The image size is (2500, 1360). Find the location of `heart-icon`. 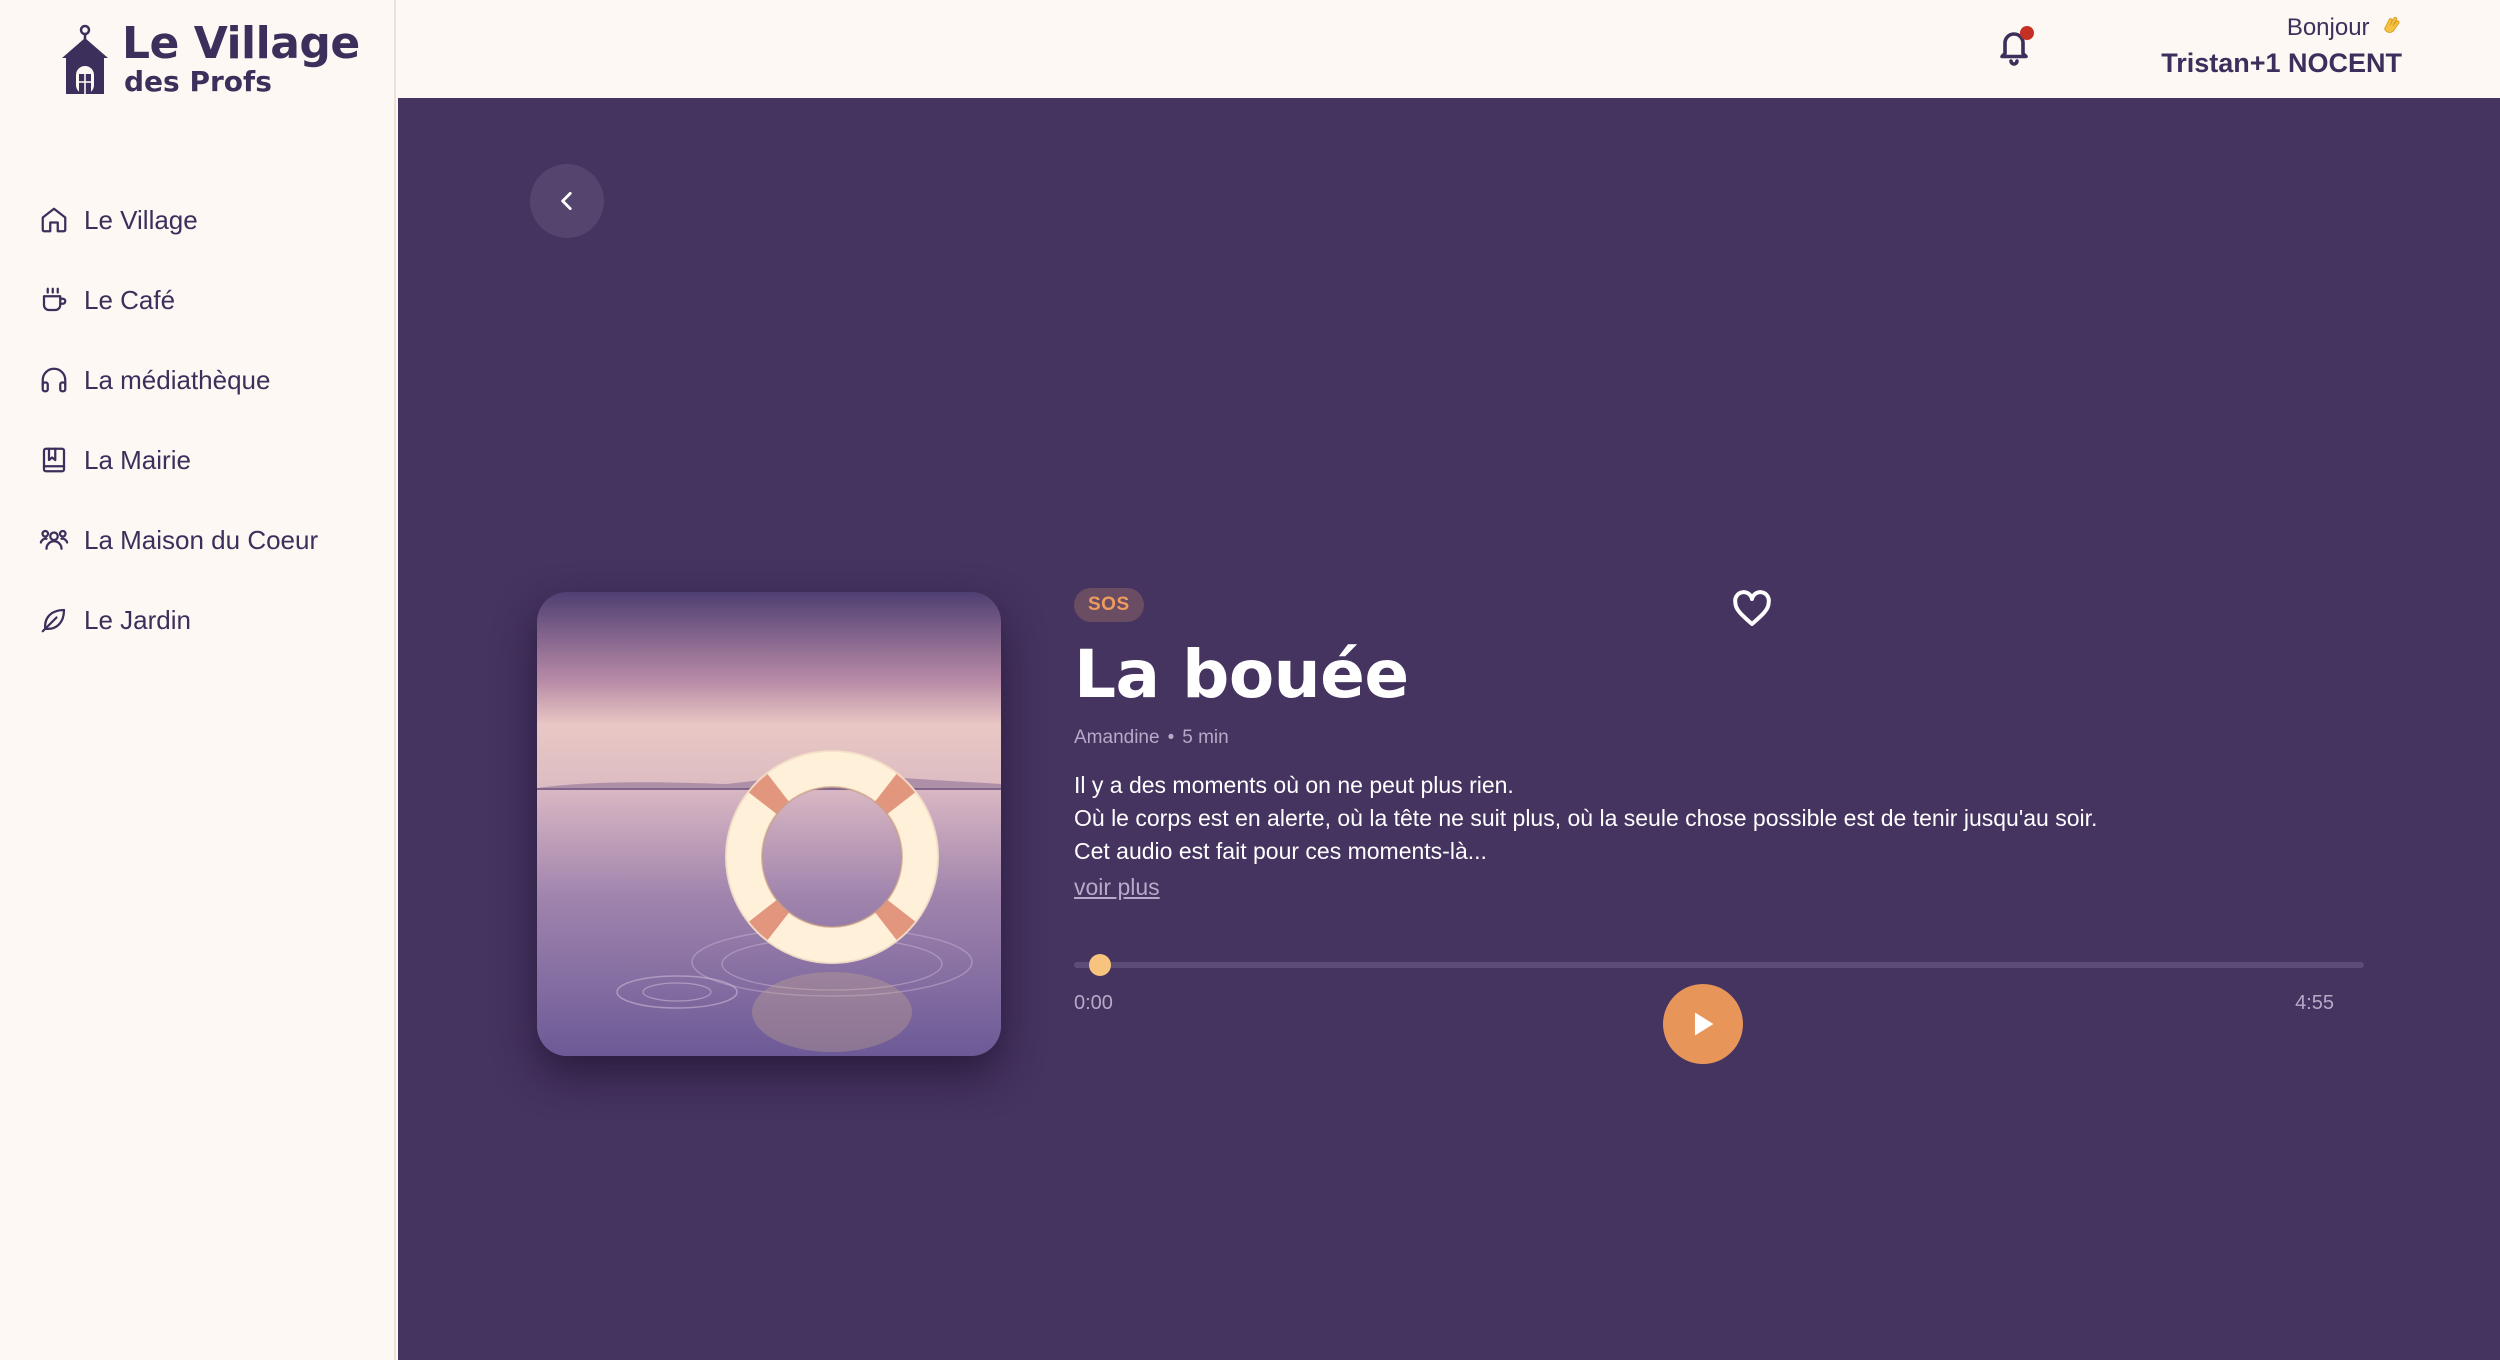

heart-icon is located at coordinates (1752, 608).